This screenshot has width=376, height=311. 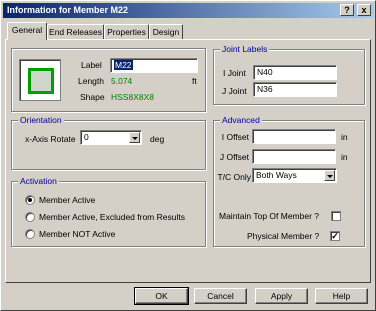 I want to click on title-bar: Information for Member M22, so click(x=188, y=10).